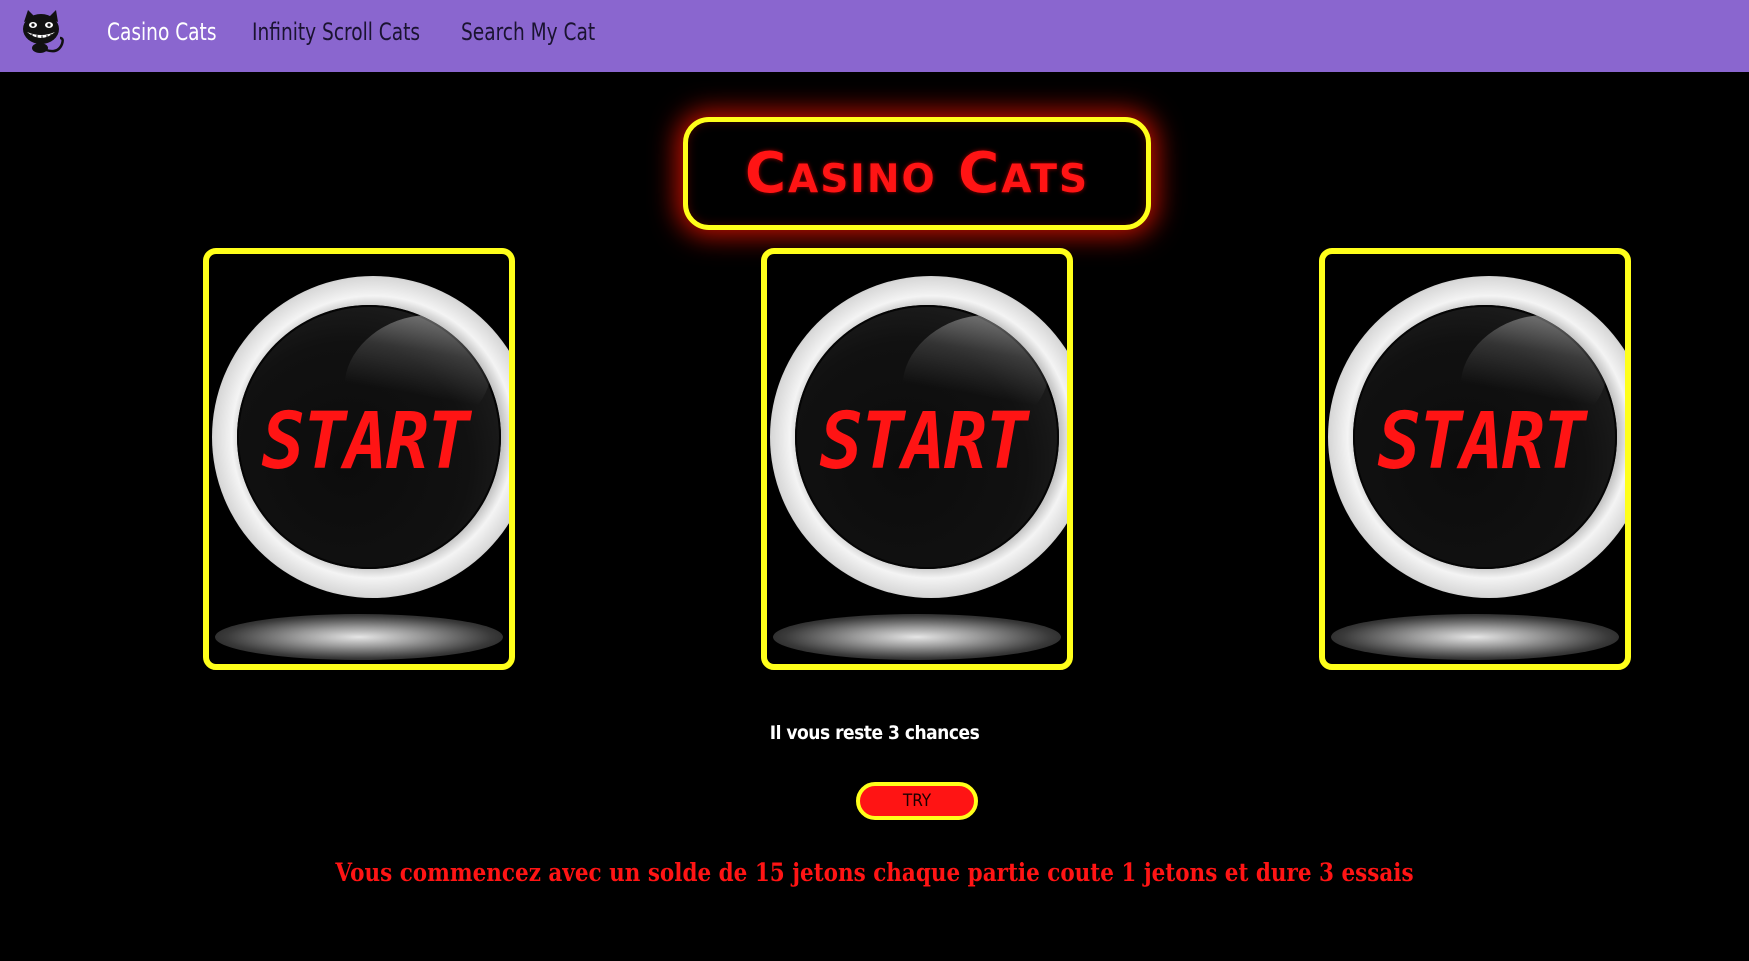 This screenshot has height=961, width=1749. Describe the element at coordinates (42, 32) in the screenshot. I see `grinning-cat-icon` at that location.